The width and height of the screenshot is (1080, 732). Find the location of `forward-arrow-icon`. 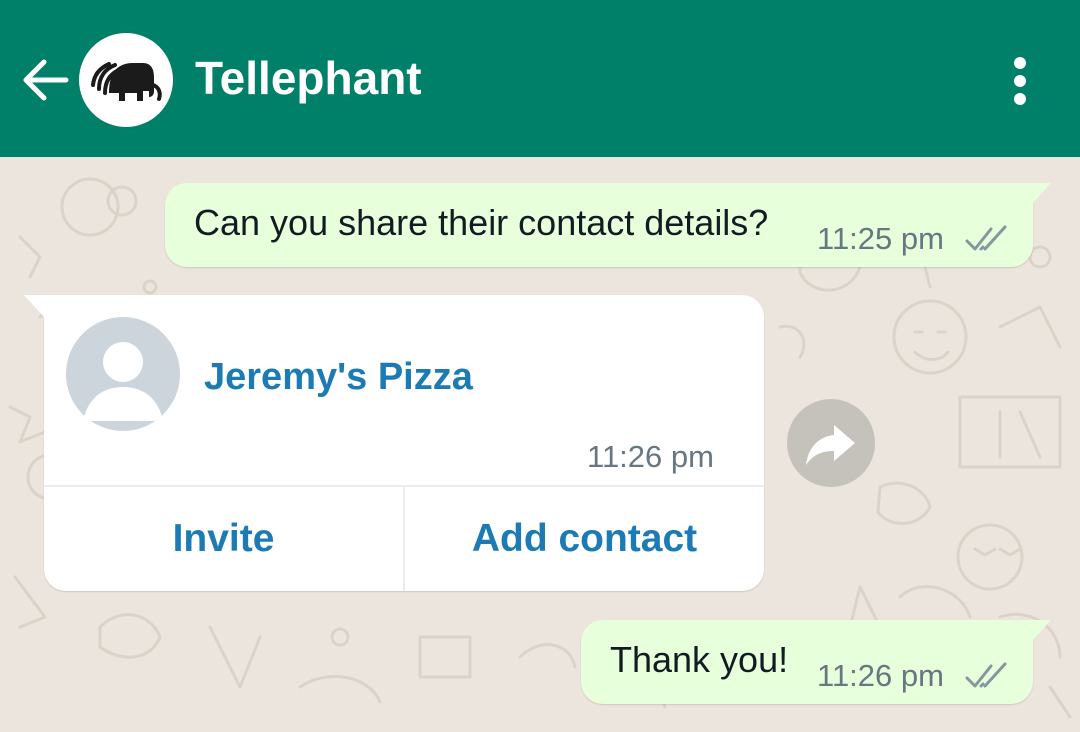

forward-arrow-icon is located at coordinates (830, 445).